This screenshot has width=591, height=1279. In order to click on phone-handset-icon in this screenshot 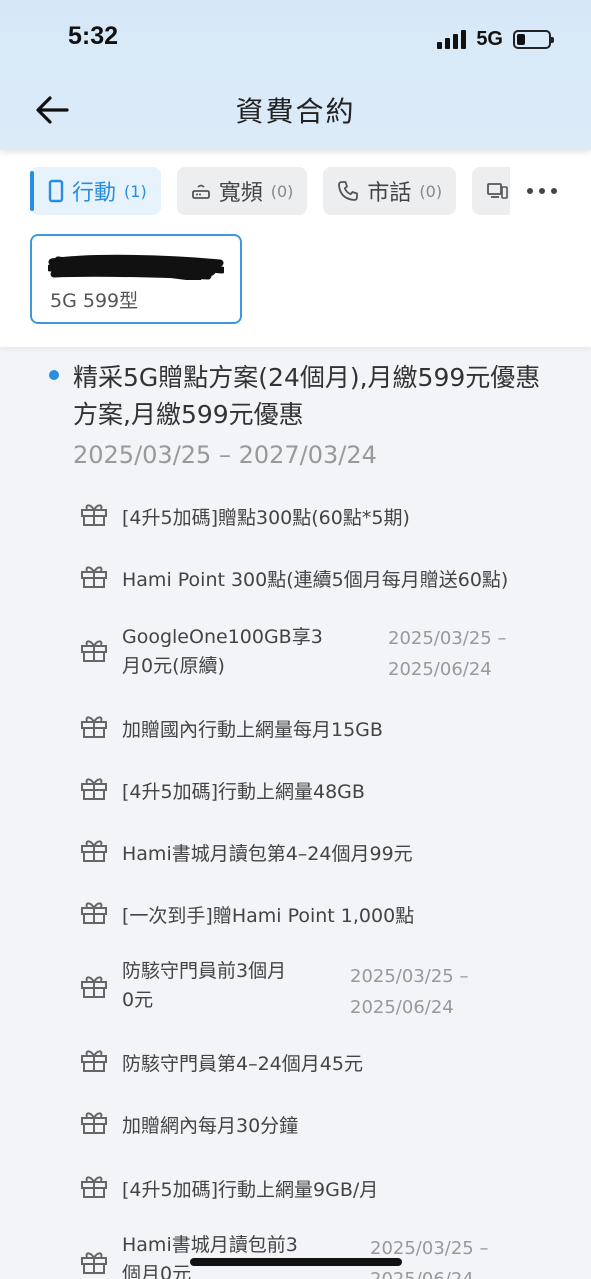, I will do `click(348, 191)`.